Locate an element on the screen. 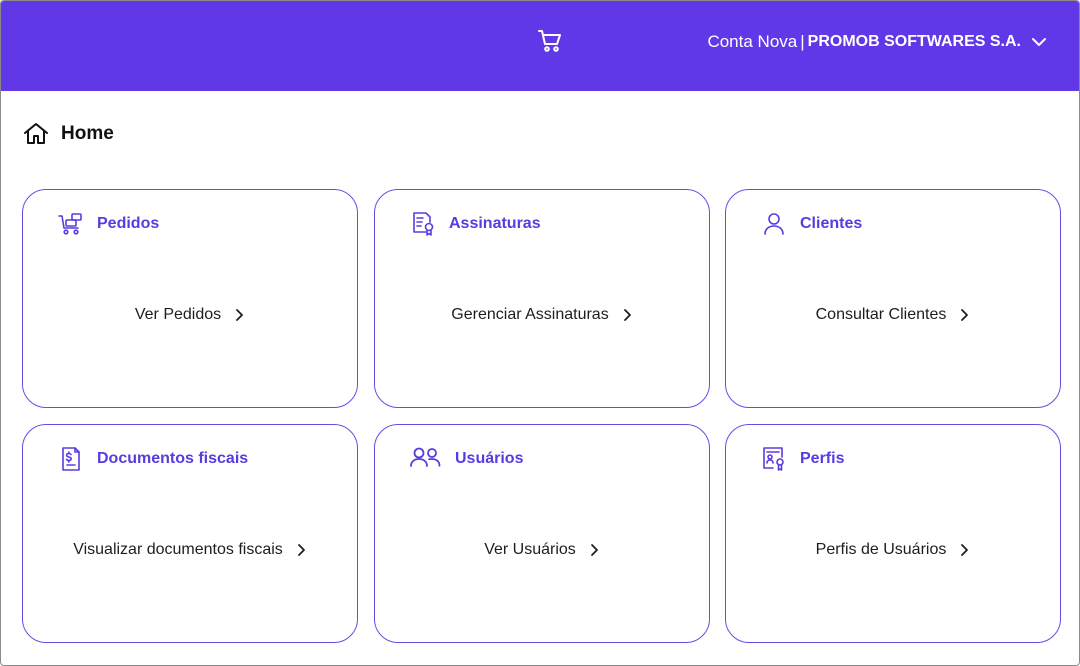  card-title: Assinaturas is located at coordinates (495, 223).